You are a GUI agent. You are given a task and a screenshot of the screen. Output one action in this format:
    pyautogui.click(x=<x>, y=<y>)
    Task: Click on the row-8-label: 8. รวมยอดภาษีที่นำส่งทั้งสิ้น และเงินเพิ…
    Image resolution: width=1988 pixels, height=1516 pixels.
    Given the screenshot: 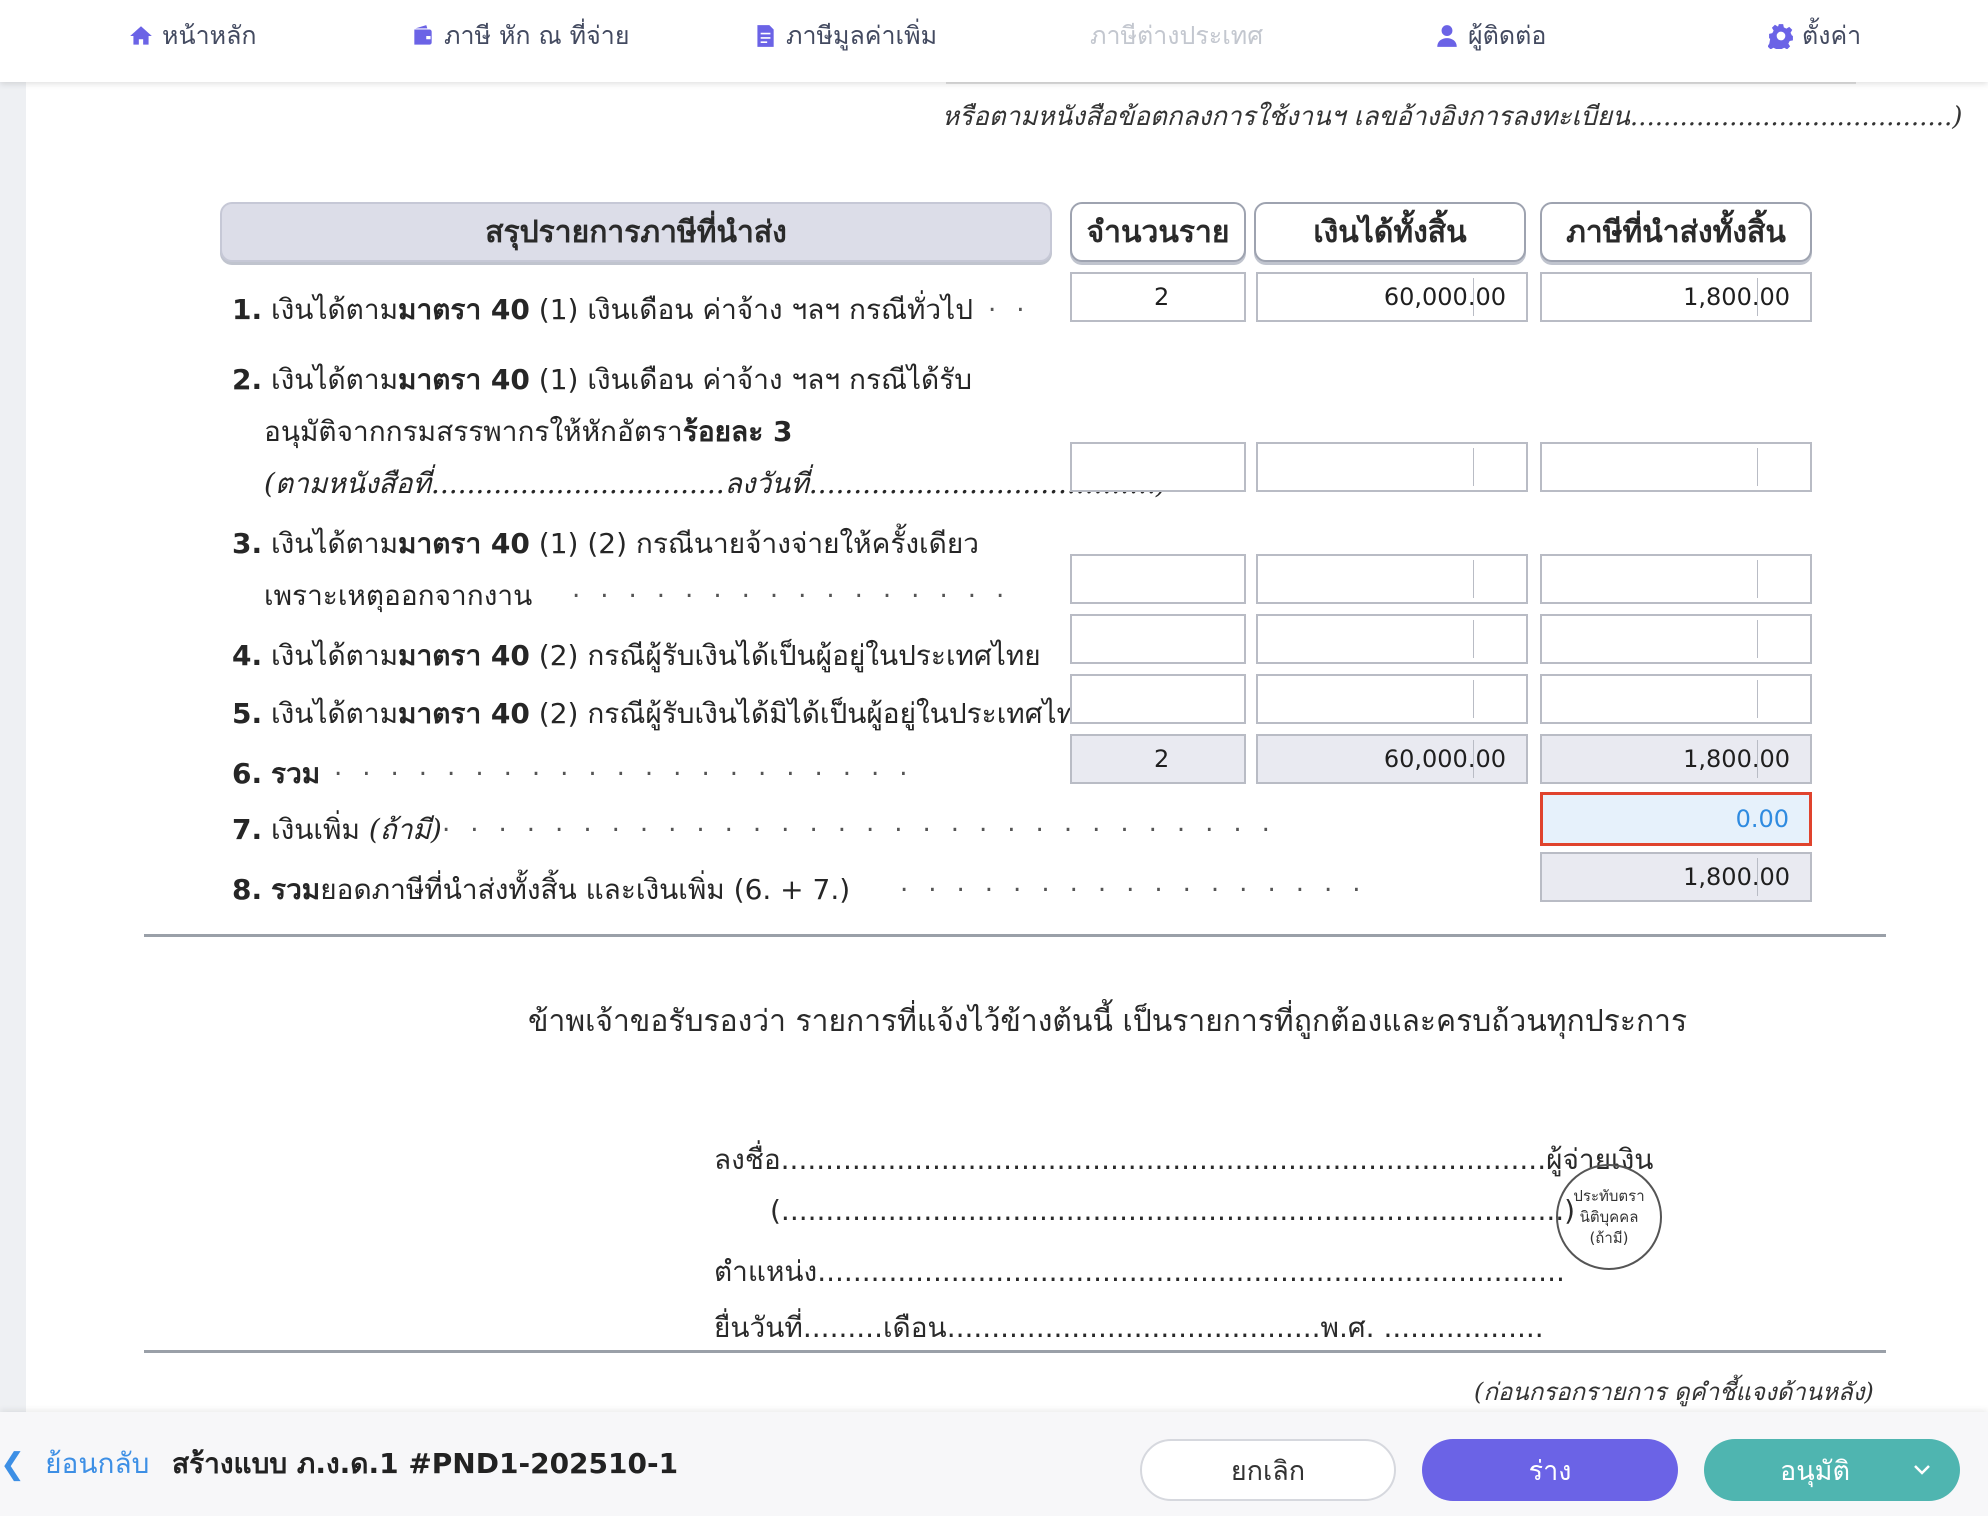 What is the action you would take?
    pyautogui.click(x=541, y=889)
    